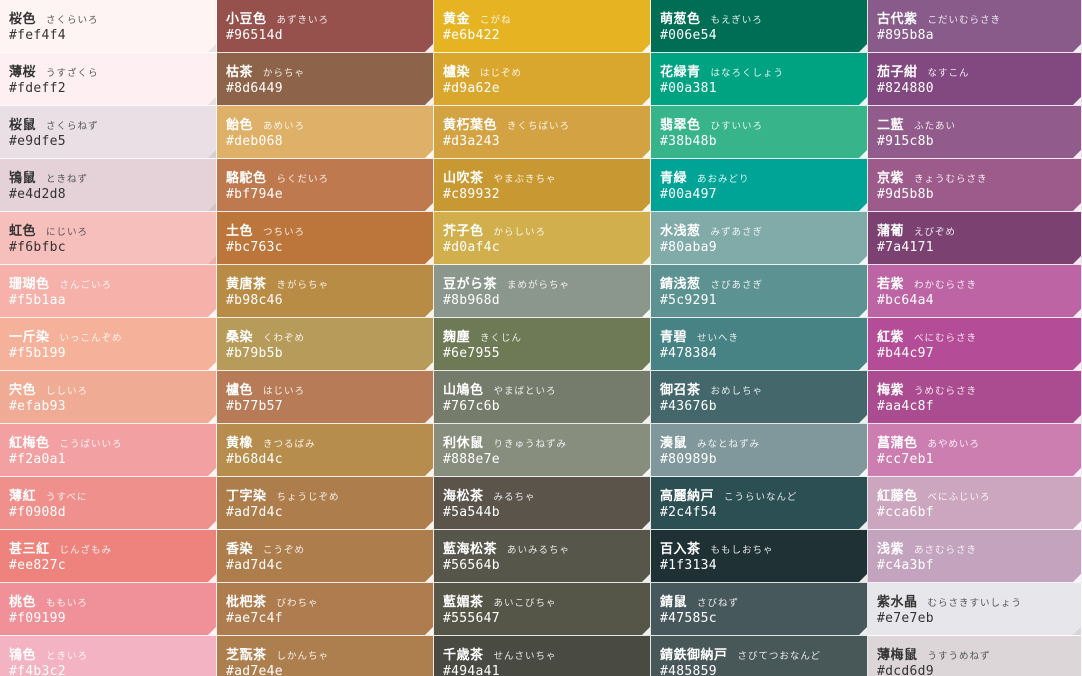 This screenshot has height=676, width=1082. What do you see at coordinates (949, 602) in the screenshot?
I see `color-swatch-header: 紫水晶 むらさきすいしょう` at bounding box center [949, 602].